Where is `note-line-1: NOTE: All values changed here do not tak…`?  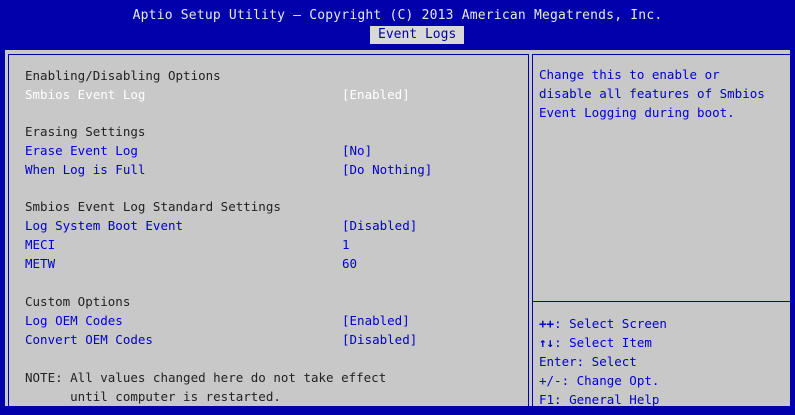 note-line-1: NOTE: All values changed here do not tak… is located at coordinates (206, 377).